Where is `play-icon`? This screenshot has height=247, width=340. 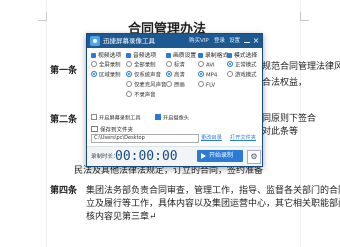 play-icon is located at coordinates (203, 156).